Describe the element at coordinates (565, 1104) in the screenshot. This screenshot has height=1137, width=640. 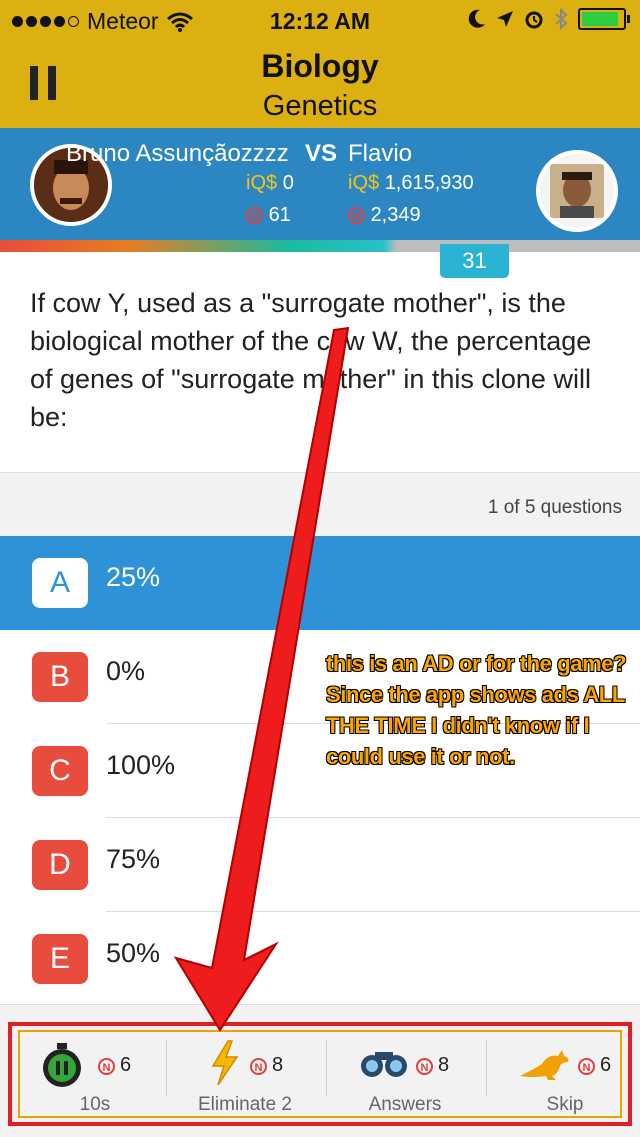
I see `powerup-label: Skip` at that location.